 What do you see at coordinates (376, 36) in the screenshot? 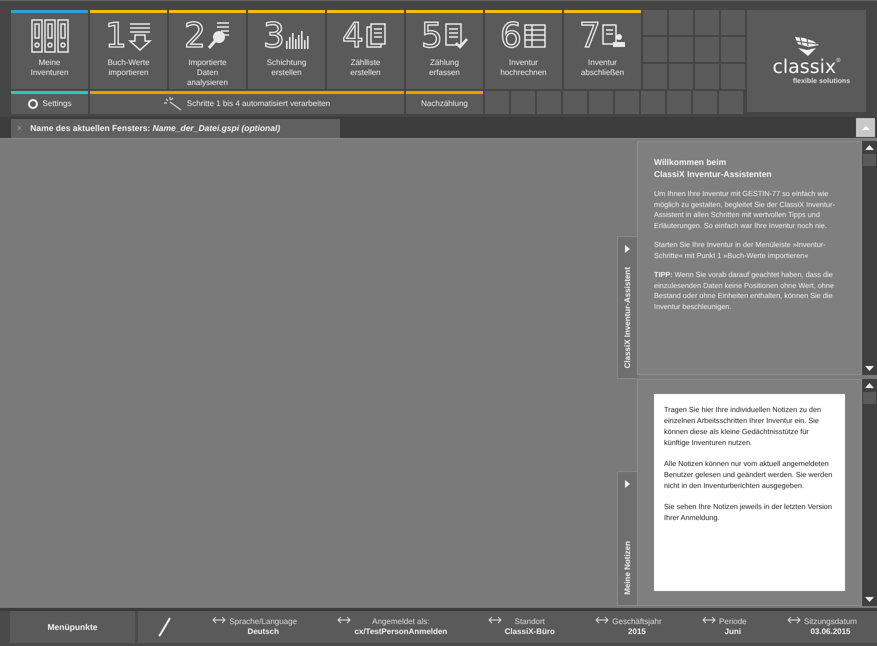
I see `documents-icon` at bounding box center [376, 36].